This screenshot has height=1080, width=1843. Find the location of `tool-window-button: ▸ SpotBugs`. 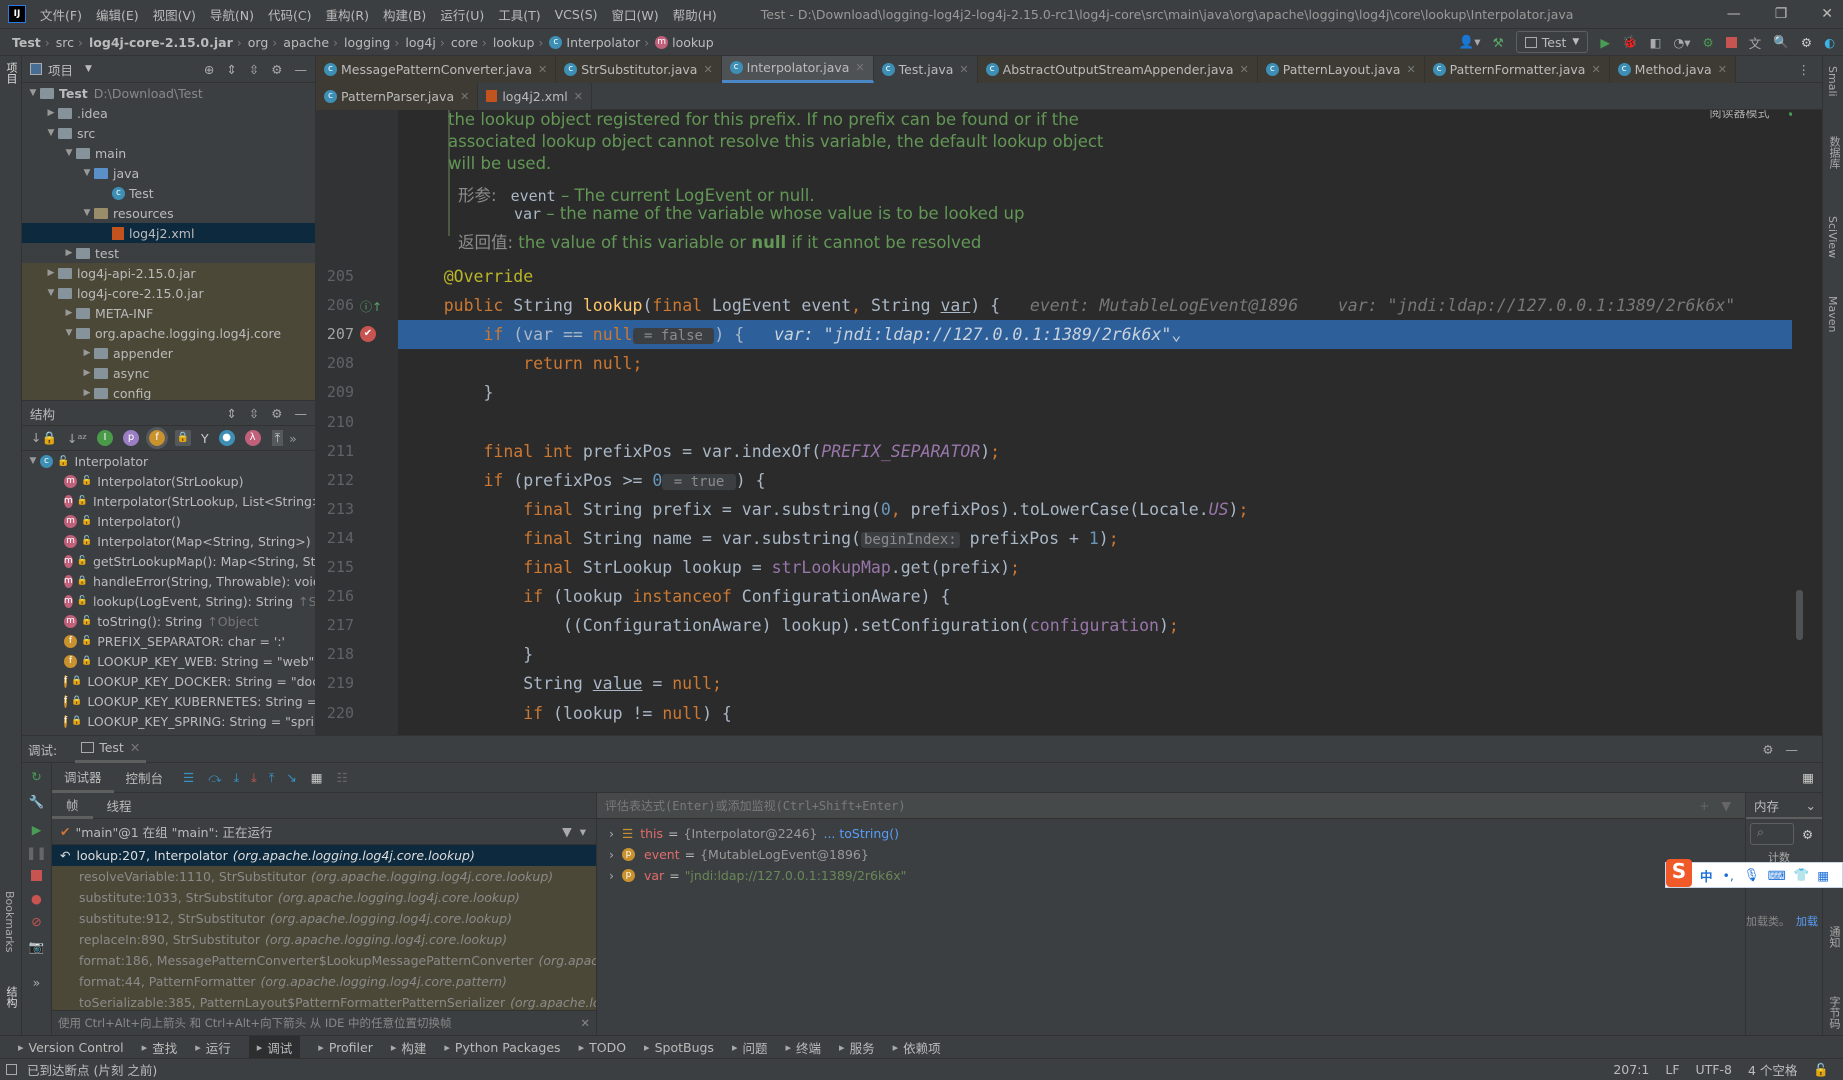

tool-window-button: ▸ SpotBugs is located at coordinates (679, 1047).